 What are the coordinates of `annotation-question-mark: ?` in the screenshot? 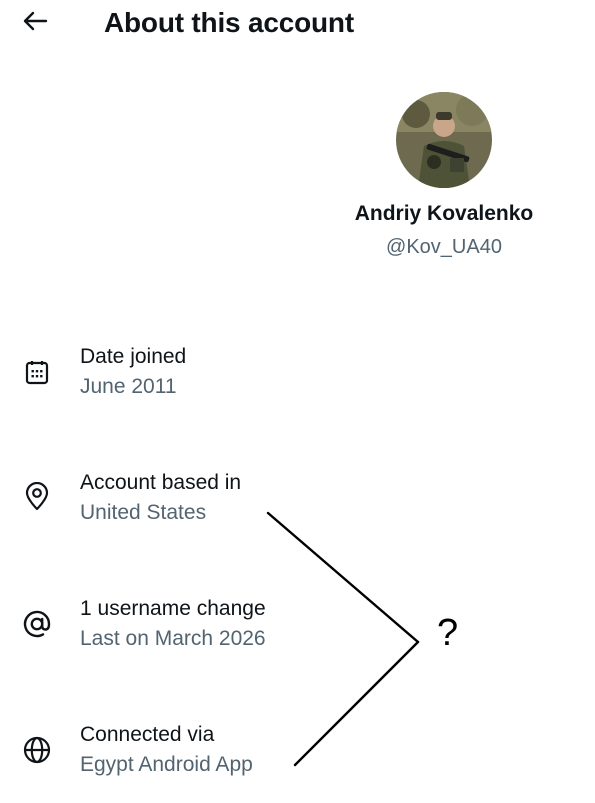 It's located at (448, 633).